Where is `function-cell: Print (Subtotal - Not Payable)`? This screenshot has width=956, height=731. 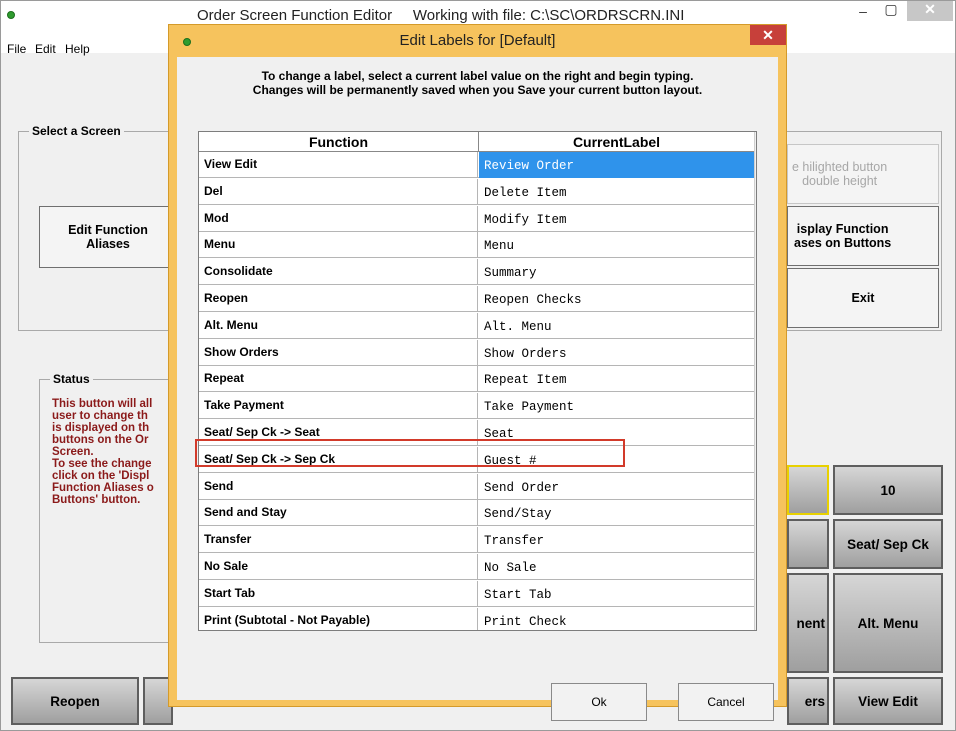 function-cell: Print (Subtotal - Not Payable) is located at coordinates (338, 618).